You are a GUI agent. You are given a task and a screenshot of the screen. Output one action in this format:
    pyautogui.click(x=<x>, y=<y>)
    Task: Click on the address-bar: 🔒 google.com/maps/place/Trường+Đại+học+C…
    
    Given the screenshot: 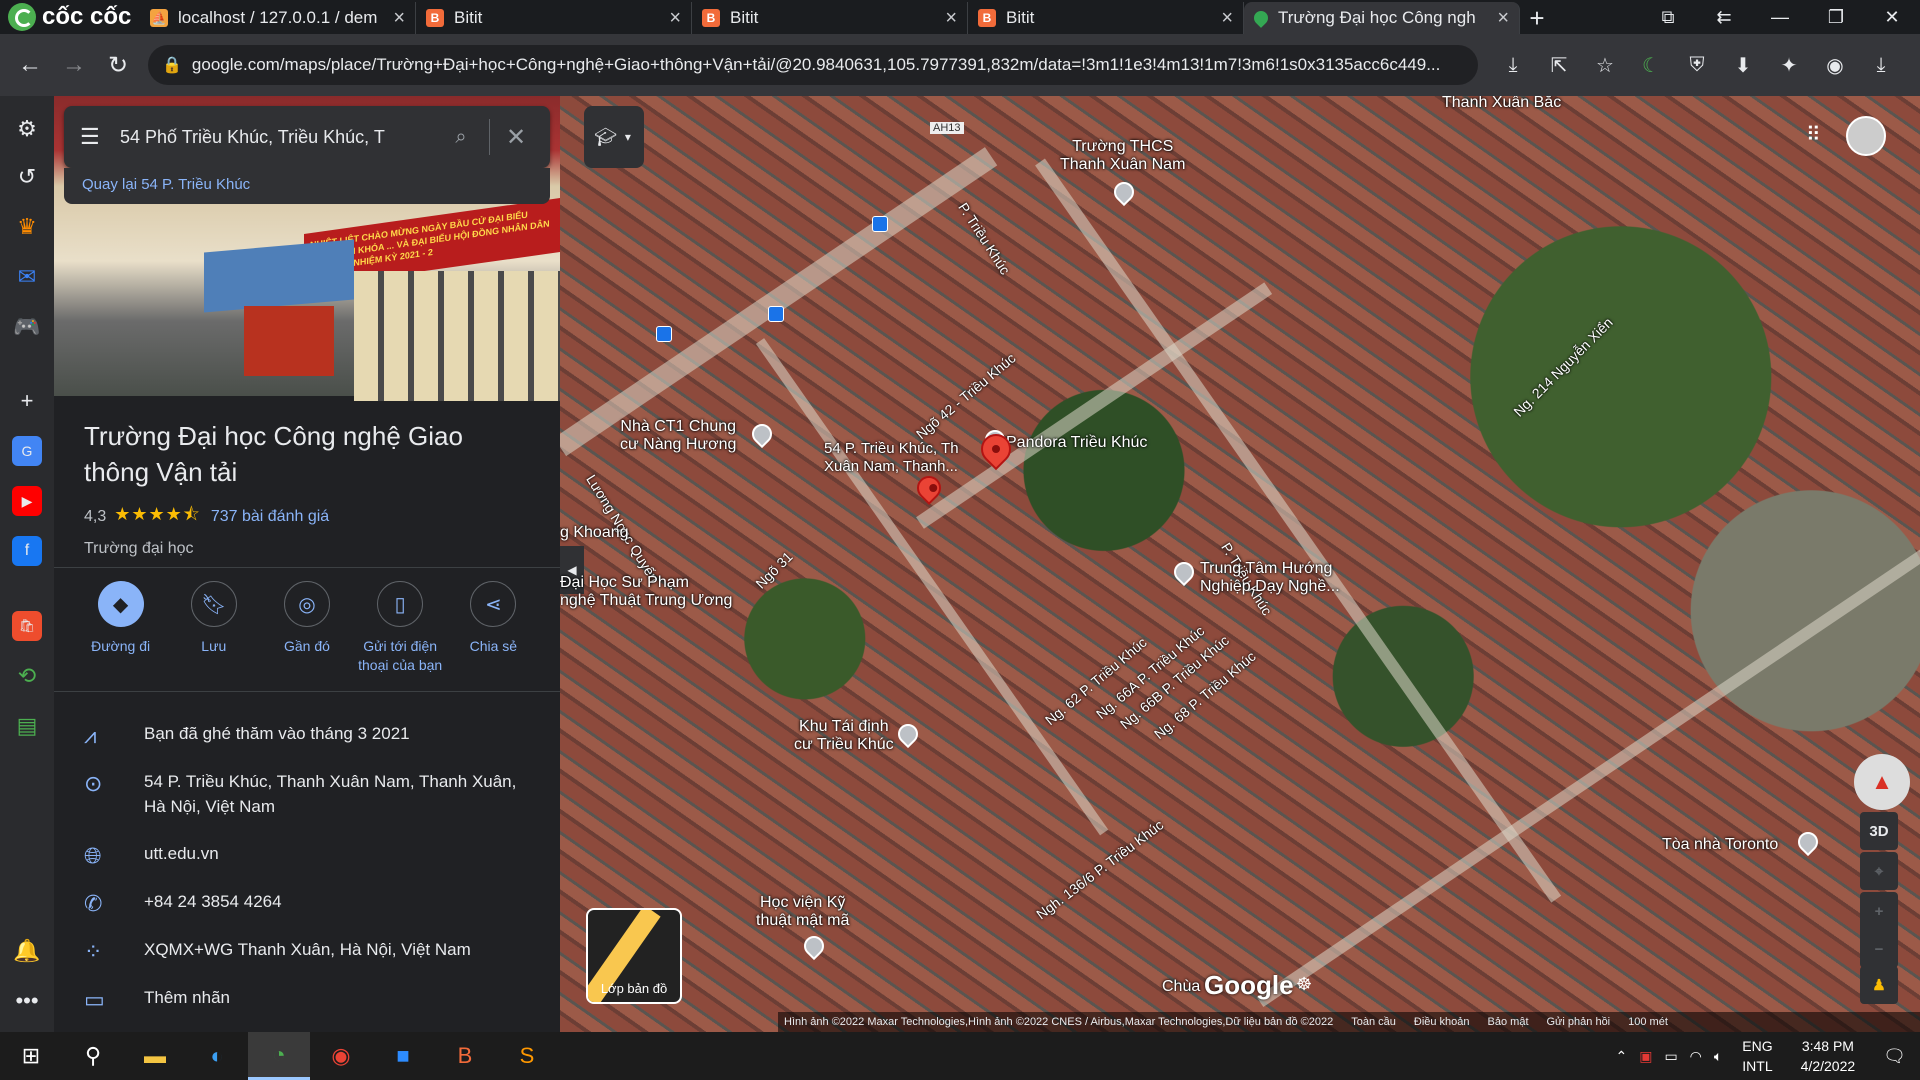 What is the action you would take?
    pyautogui.click(x=813, y=65)
    